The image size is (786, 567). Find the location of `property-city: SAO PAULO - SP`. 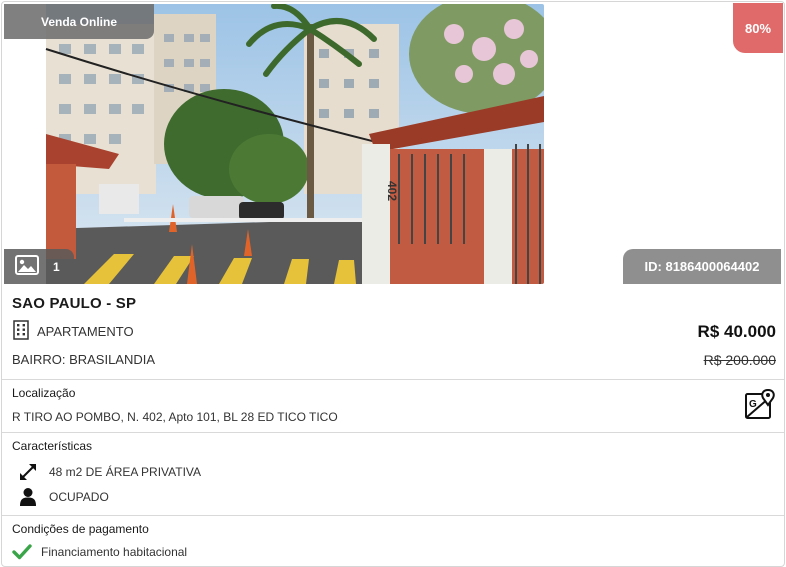

property-city: SAO PAULO - SP is located at coordinates (74, 303).